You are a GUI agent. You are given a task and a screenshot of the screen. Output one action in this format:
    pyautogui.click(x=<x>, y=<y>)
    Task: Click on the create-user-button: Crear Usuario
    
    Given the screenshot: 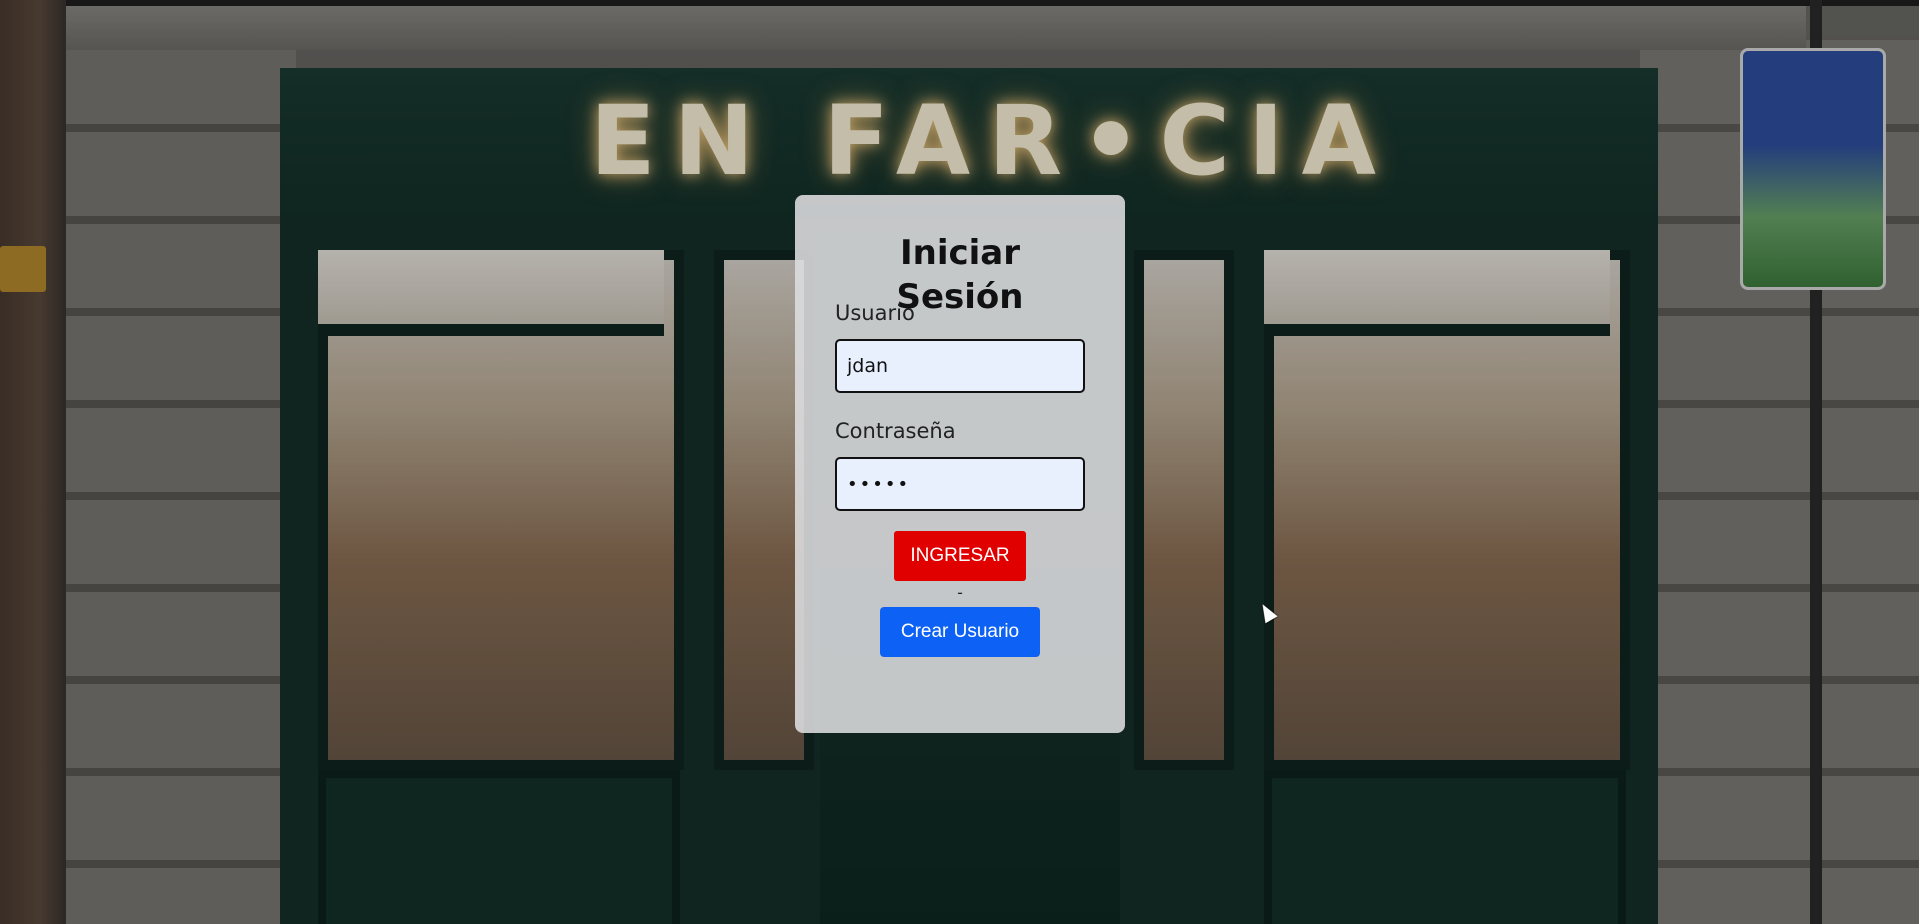 What is the action you would take?
    pyautogui.click(x=960, y=632)
    